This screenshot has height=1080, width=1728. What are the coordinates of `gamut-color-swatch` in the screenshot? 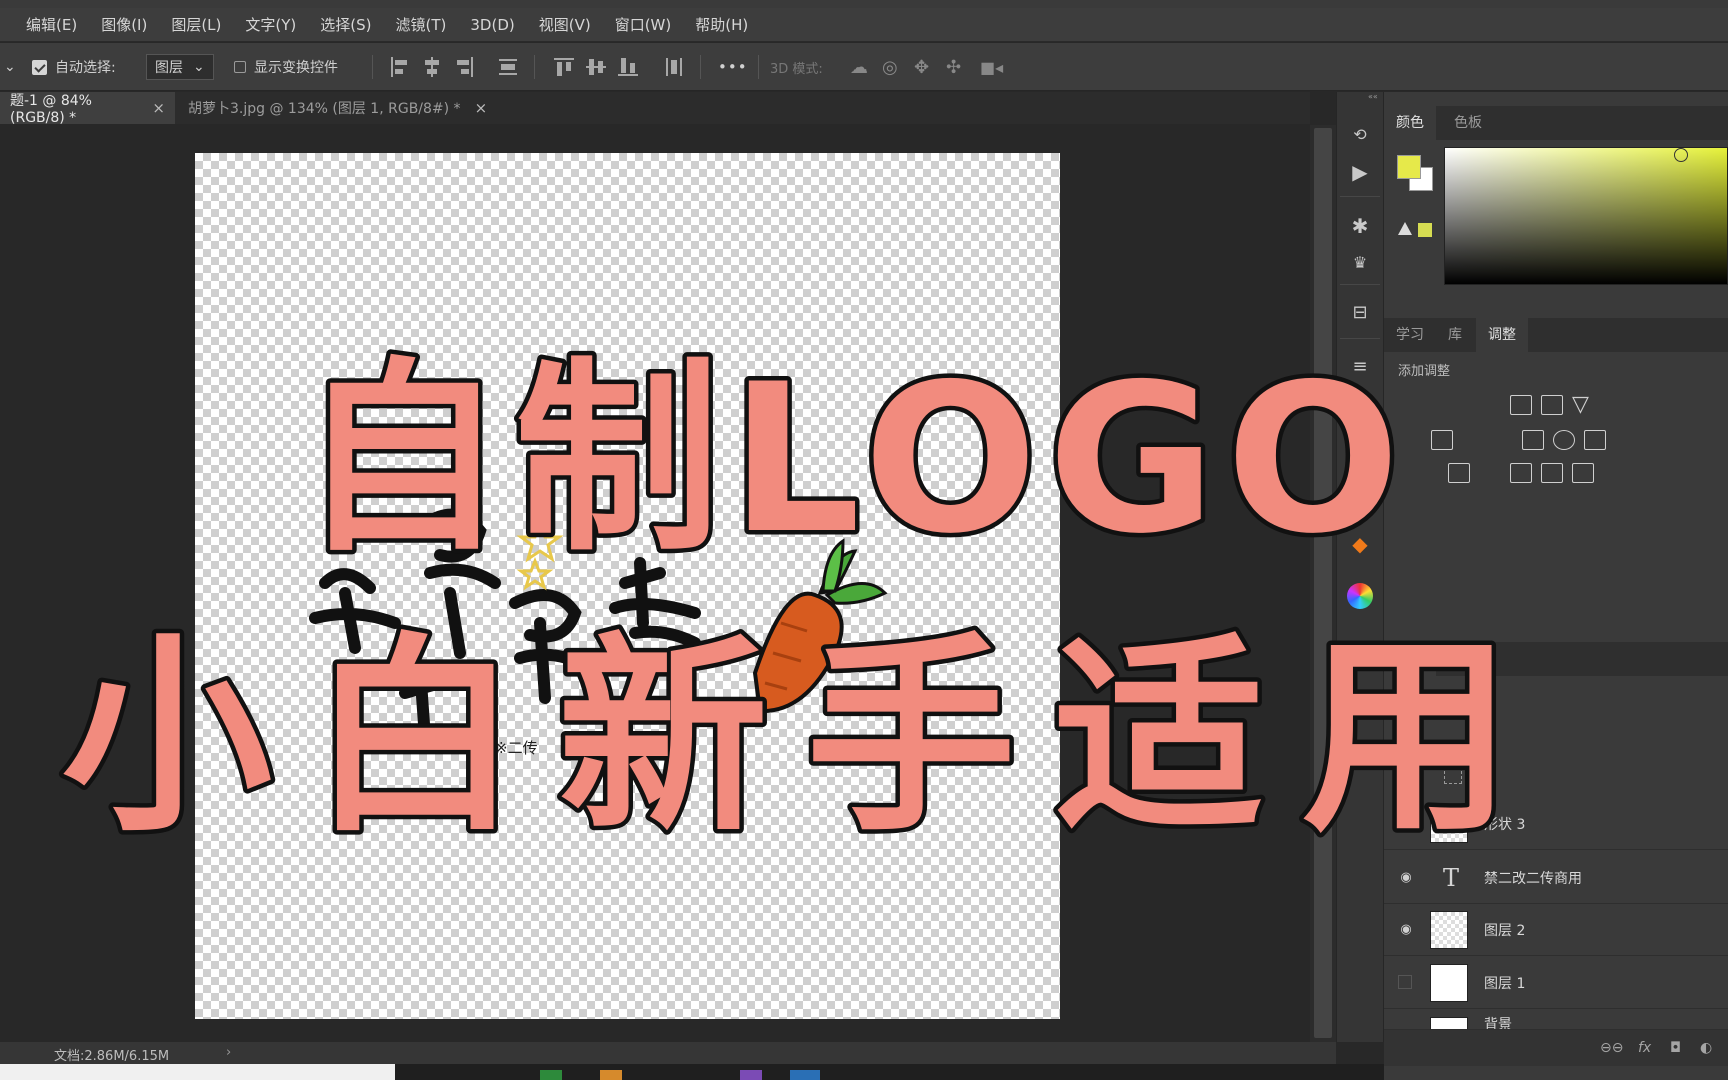 It's located at (1425, 230).